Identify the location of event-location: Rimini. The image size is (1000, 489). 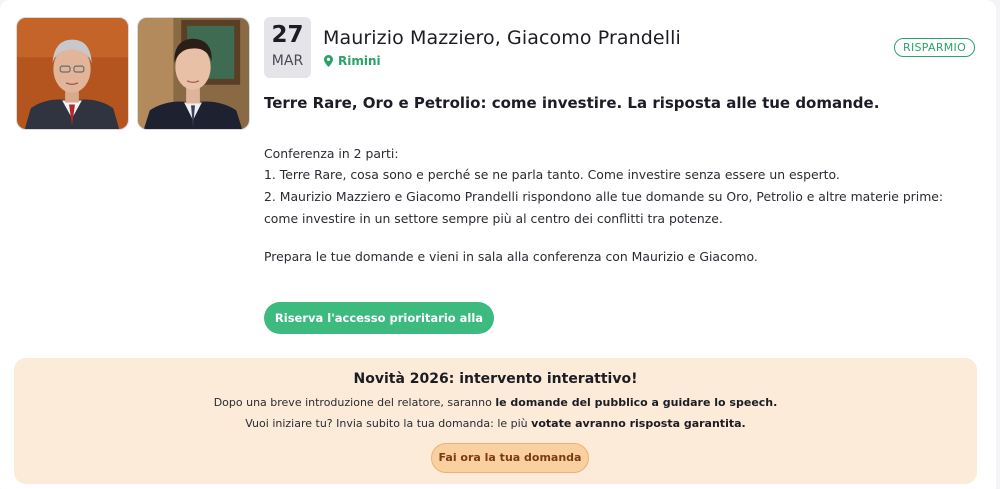
(352, 61).